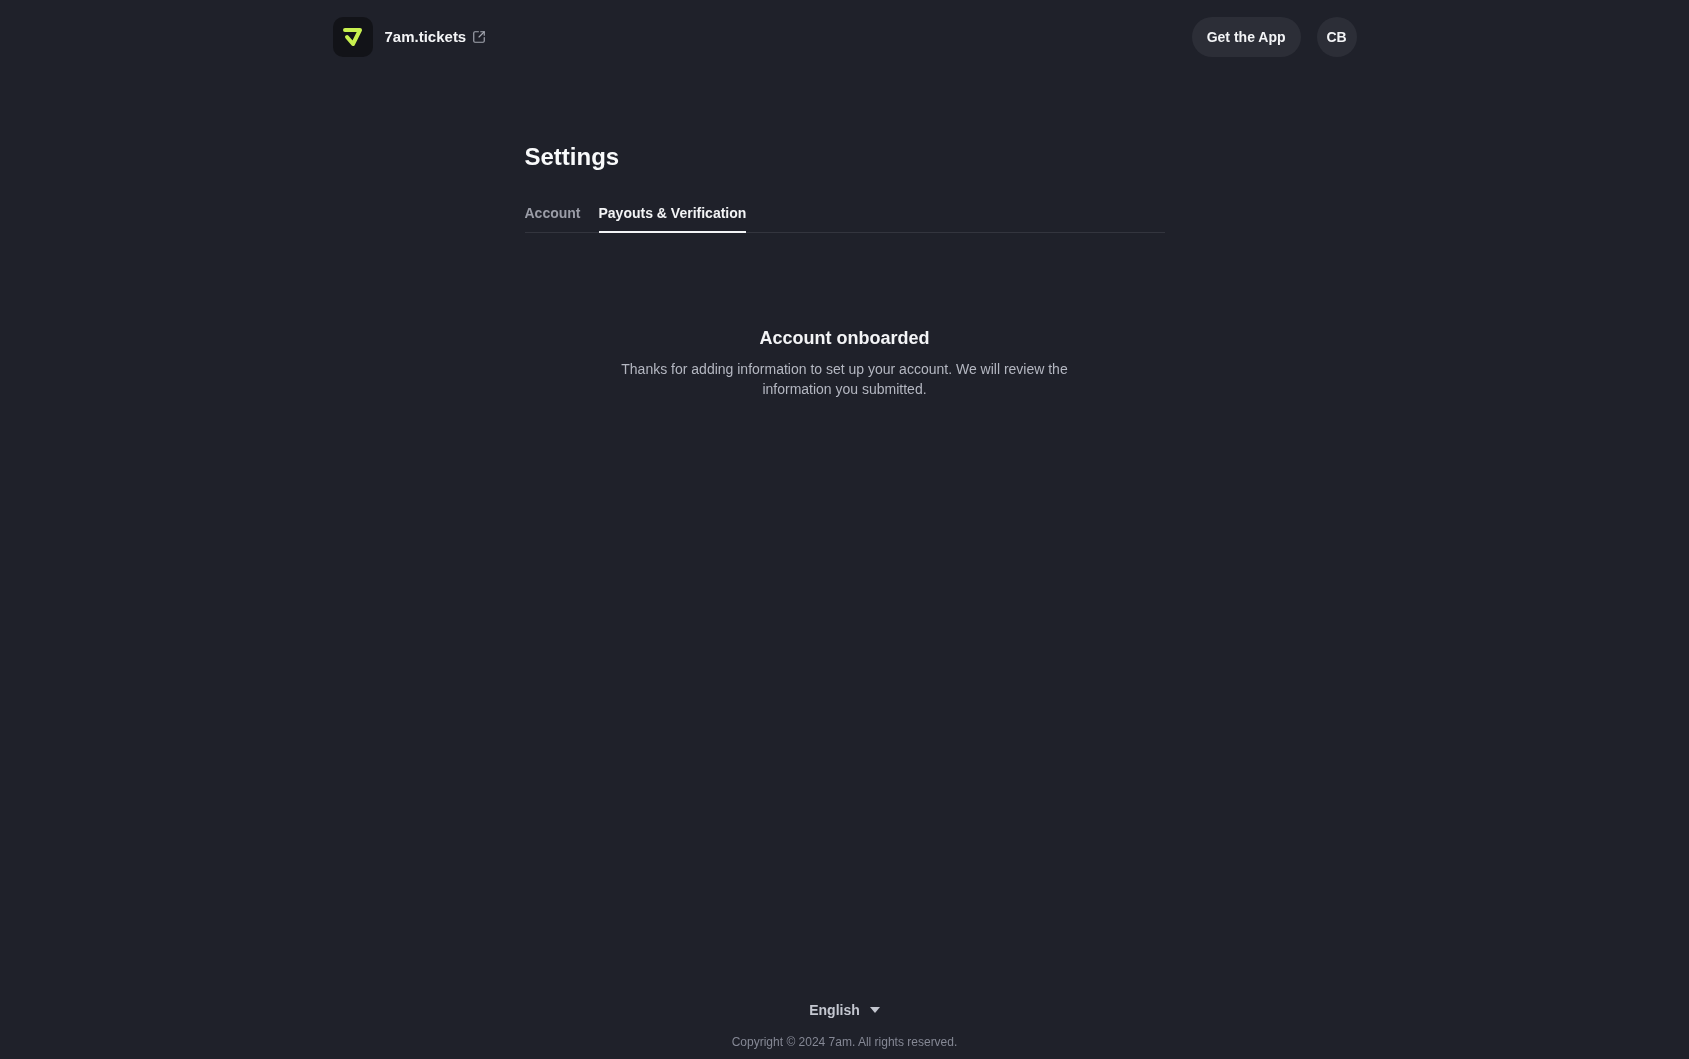 The width and height of the screenshot is (1689, 1059). What do you see at coordinates (352, 37) in the screenshot?
I see `logo-icon` at bounding box center [352, 37].